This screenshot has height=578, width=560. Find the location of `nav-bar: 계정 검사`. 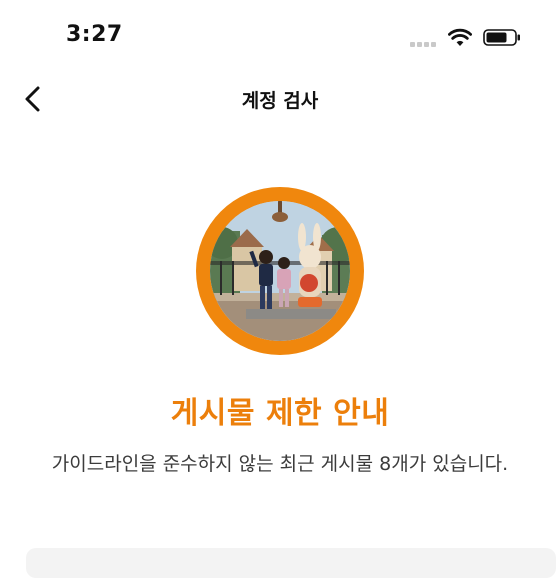

nav-bar: 계정 검사 is located at coordinates (280, 99).